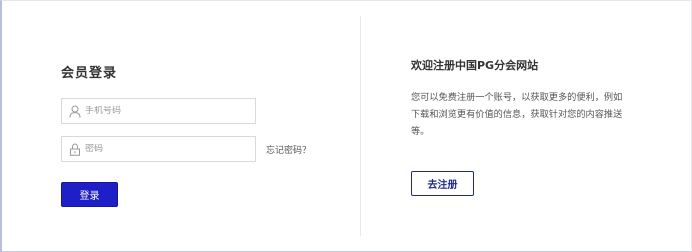  I want to click on panel-divider, so click(360, 126).